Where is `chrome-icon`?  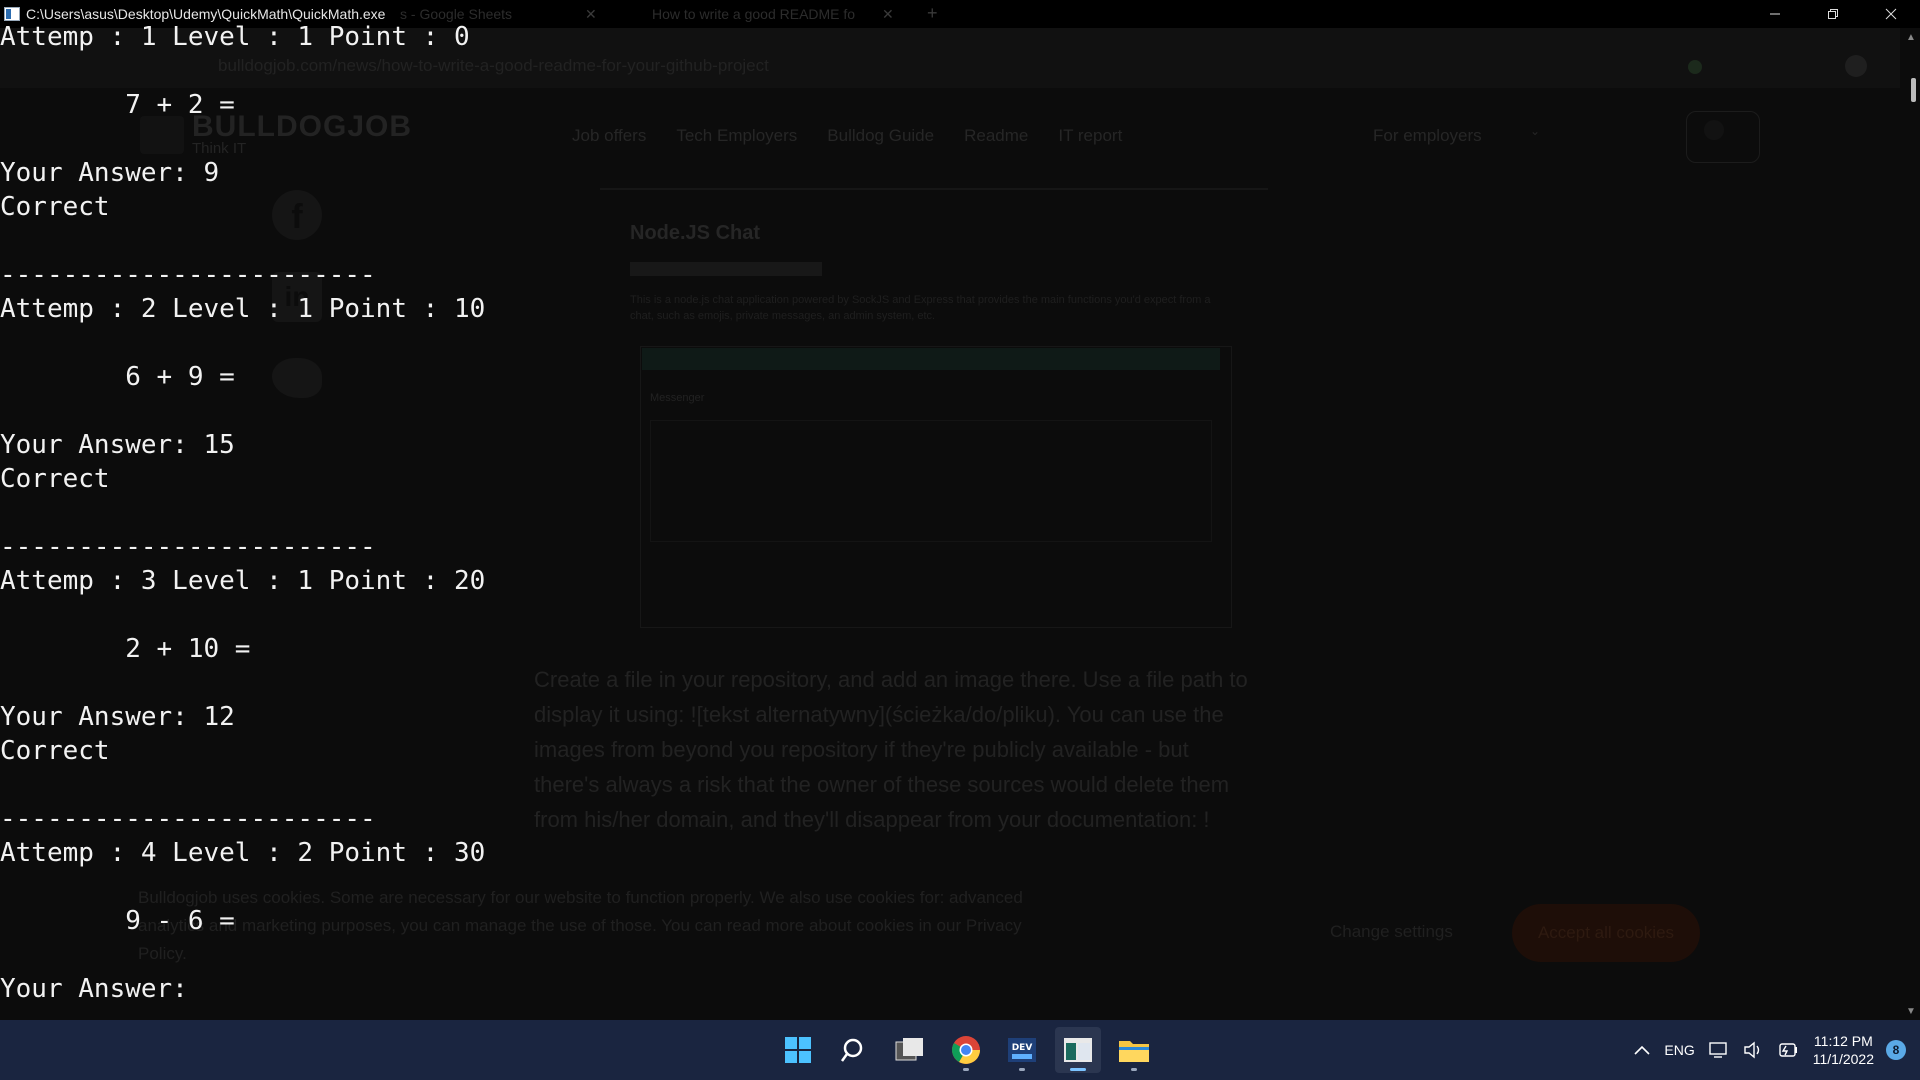
chrome-icon is located at coordinates (966, 1050).